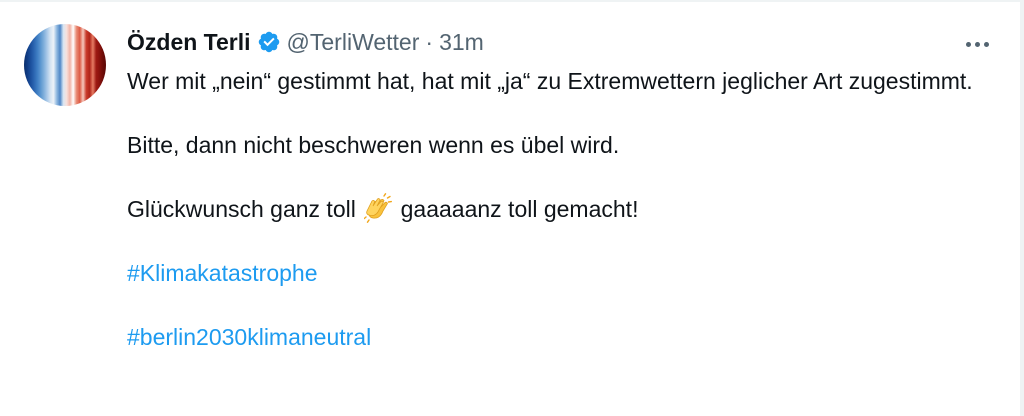 The width and height of the screenshot is (1024, 416). What do you see at coordinates (560, 42) in the screenshot?
I see `tweet-header: Özden Terli @TerliWetter · 31m` at bounding box center [560, 42].